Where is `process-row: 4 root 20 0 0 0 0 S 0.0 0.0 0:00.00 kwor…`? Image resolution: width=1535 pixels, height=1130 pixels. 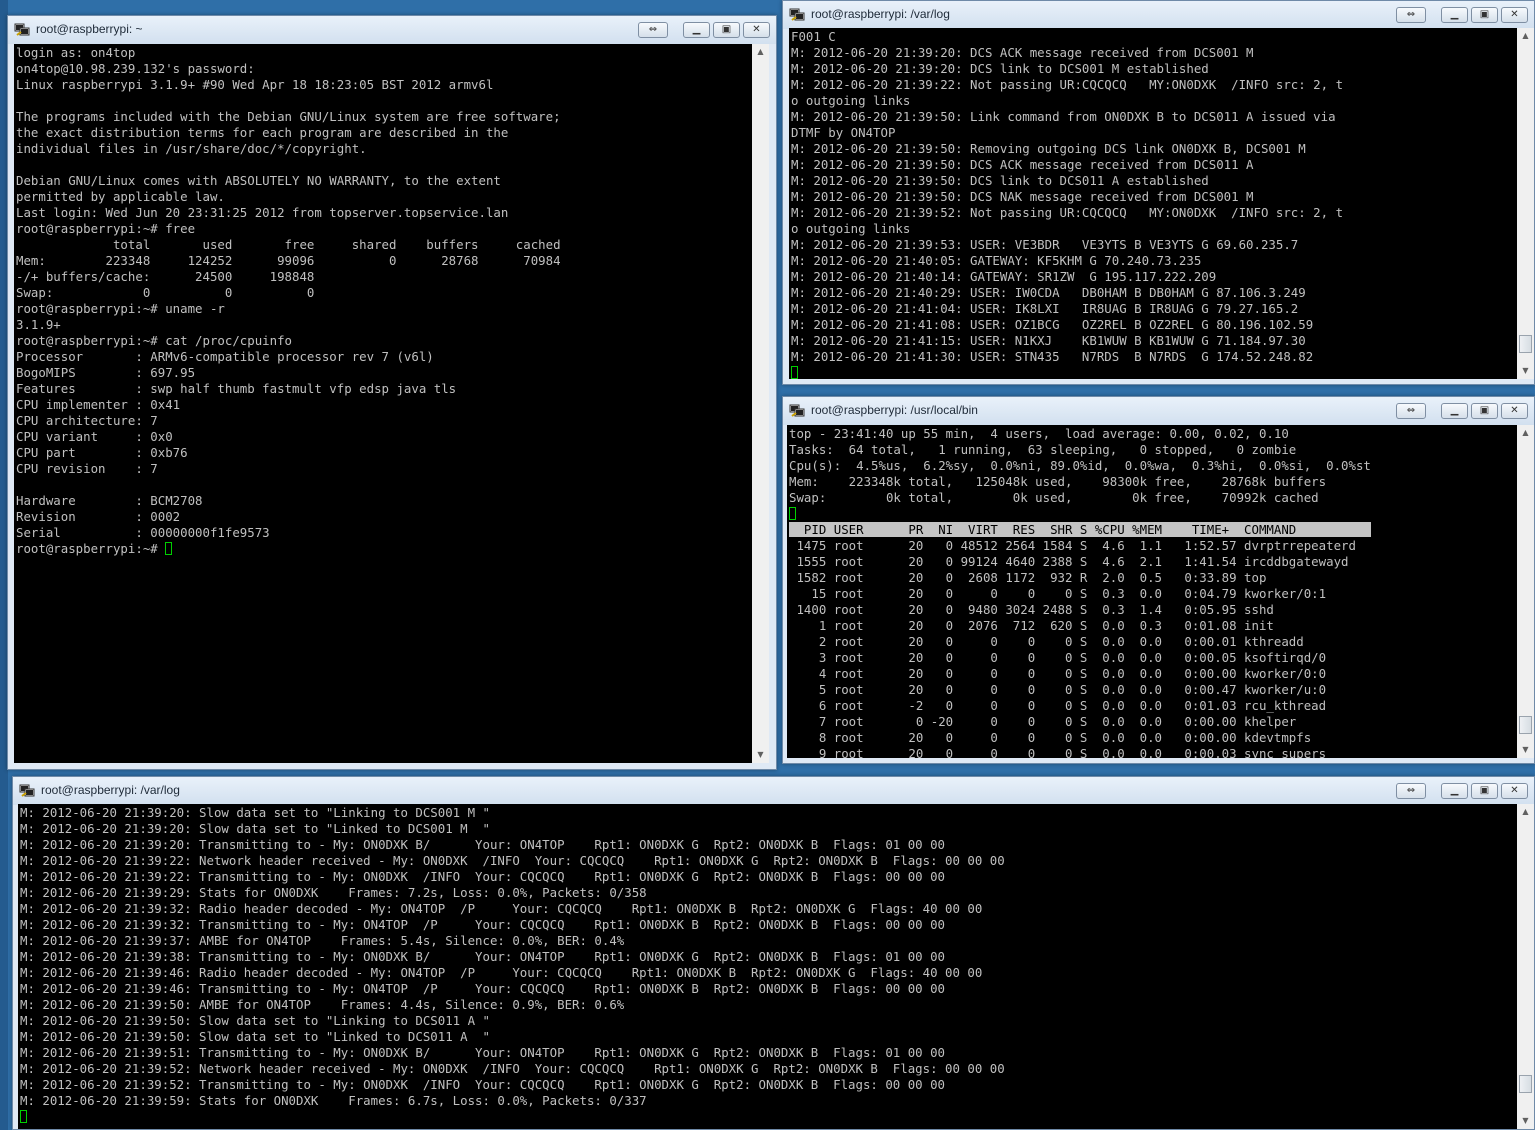 process-row: 4 root 20 0 0 0 0 S 0.0 0.0 0:00.00 kwor… is located at coordinates (1058, 673).